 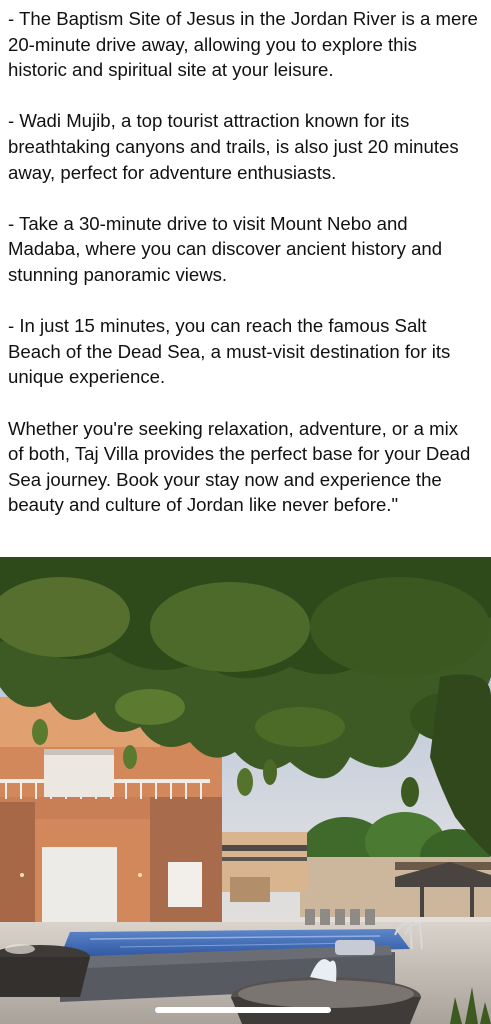 I want to click on home-indicator, so click(x=243, y=1010).